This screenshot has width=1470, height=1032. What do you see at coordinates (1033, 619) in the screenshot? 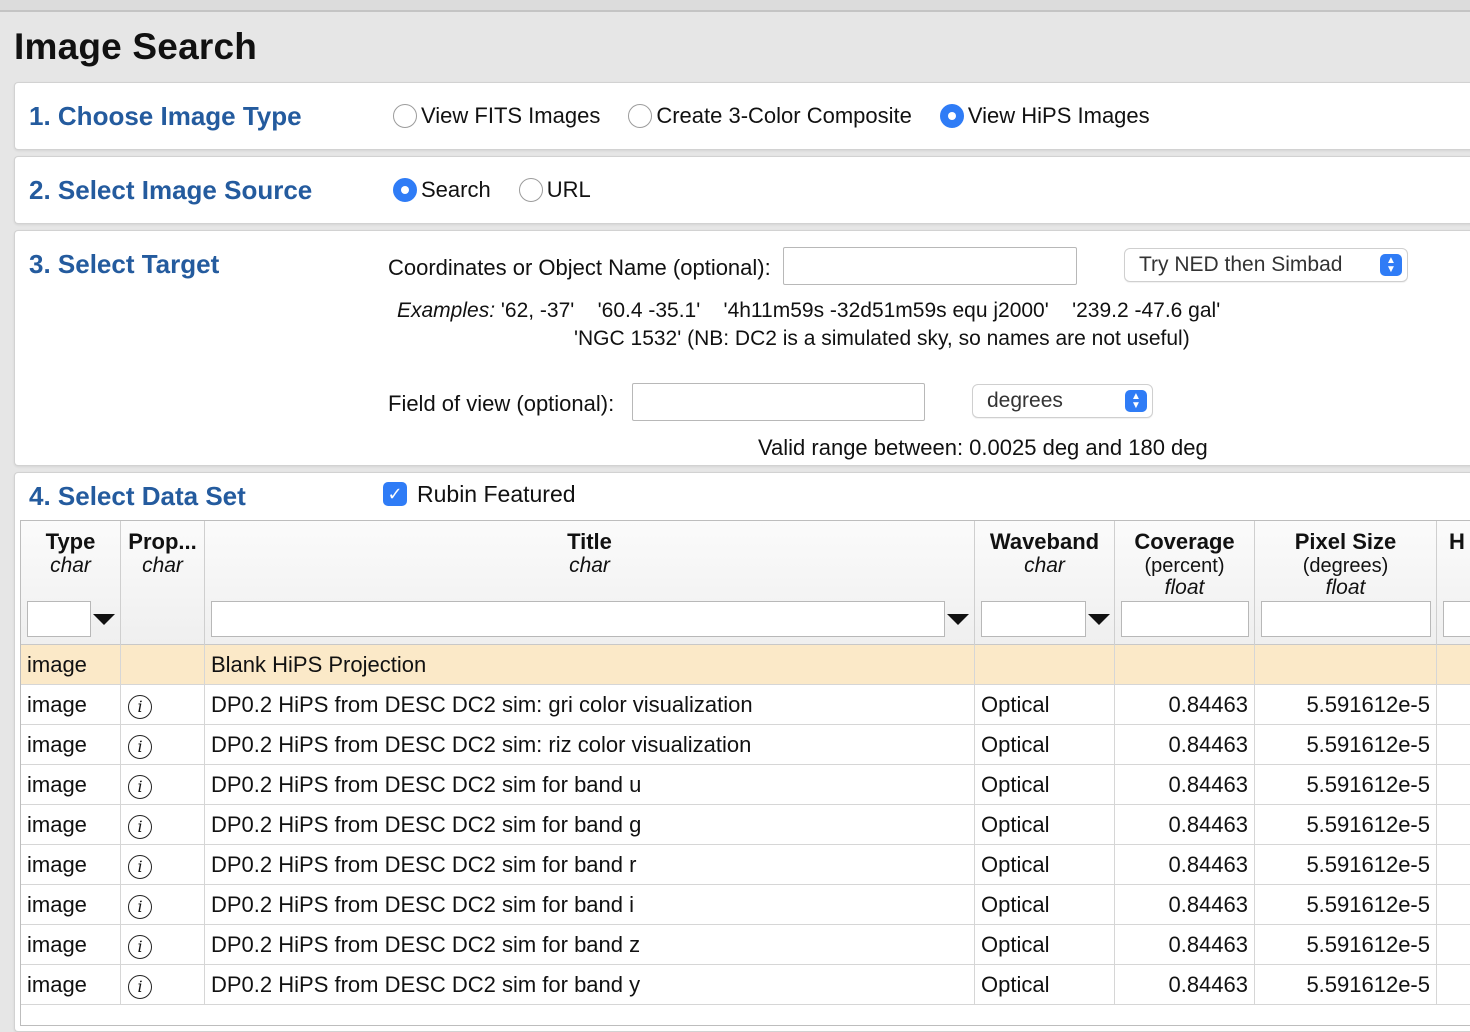
I see `waveband-filter-input` at bounding box center [1033, 619].